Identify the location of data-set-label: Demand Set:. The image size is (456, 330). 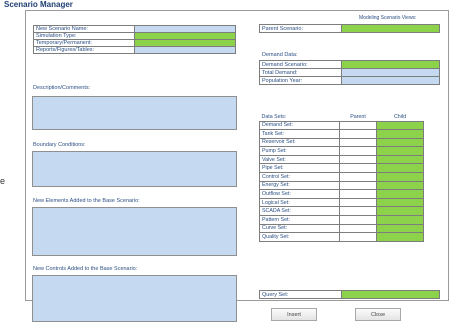
(299, 125).